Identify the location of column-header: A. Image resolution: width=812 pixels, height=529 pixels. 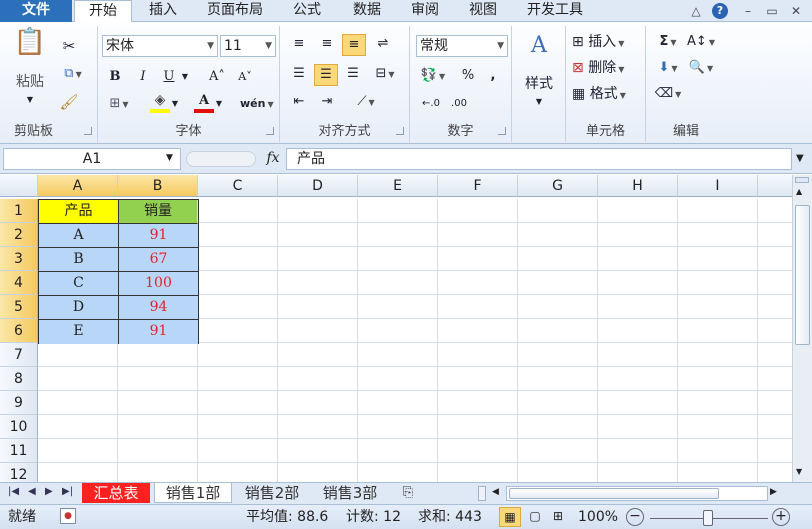
(78, 186).